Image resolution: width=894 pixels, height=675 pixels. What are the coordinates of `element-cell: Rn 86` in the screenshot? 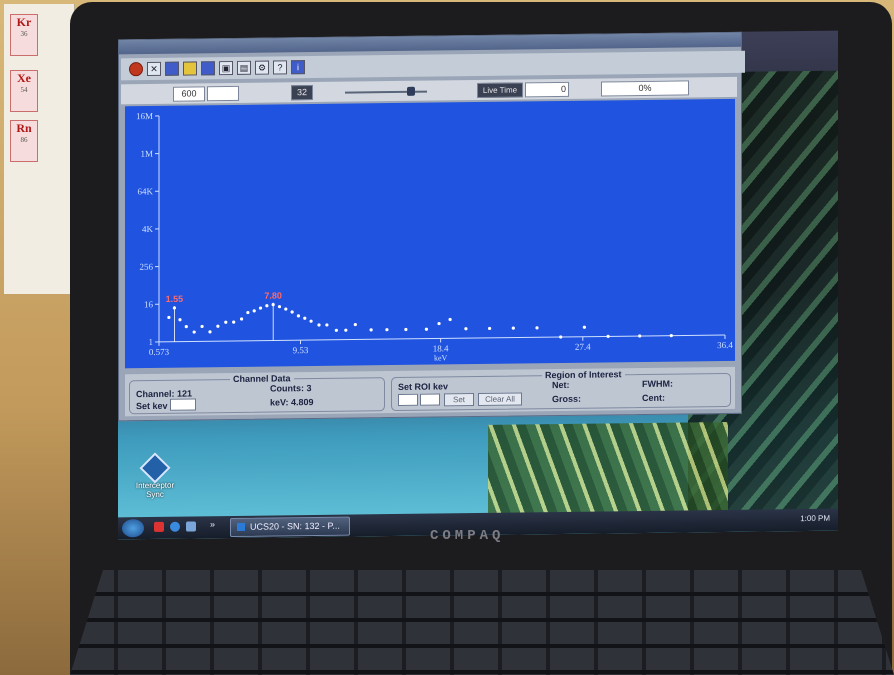 It's located at (24, 141).